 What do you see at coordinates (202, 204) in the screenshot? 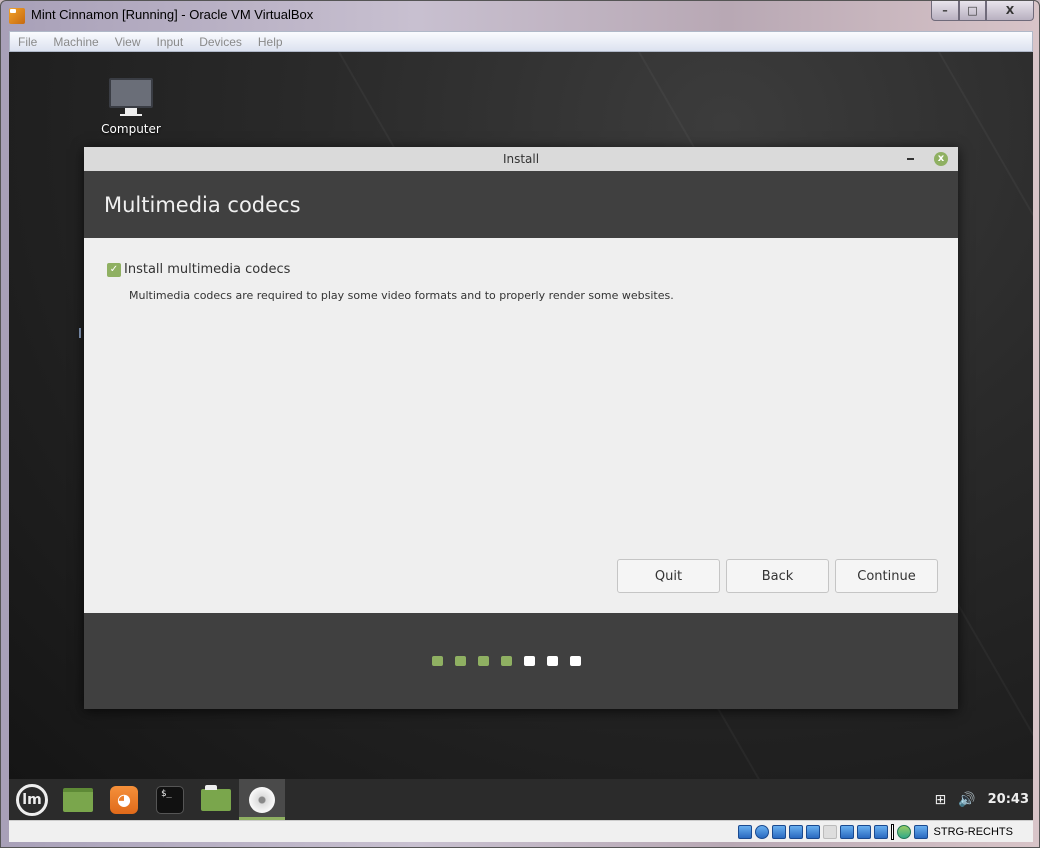
I see `page-title: Multimedia codecs` at bounding box center [202, 204].